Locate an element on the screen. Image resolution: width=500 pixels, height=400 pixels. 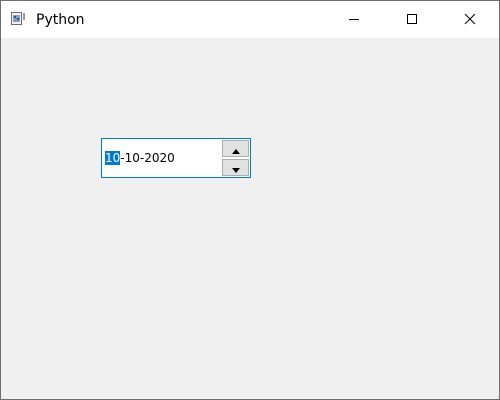
close-icon is located at coordinates (470, 19).